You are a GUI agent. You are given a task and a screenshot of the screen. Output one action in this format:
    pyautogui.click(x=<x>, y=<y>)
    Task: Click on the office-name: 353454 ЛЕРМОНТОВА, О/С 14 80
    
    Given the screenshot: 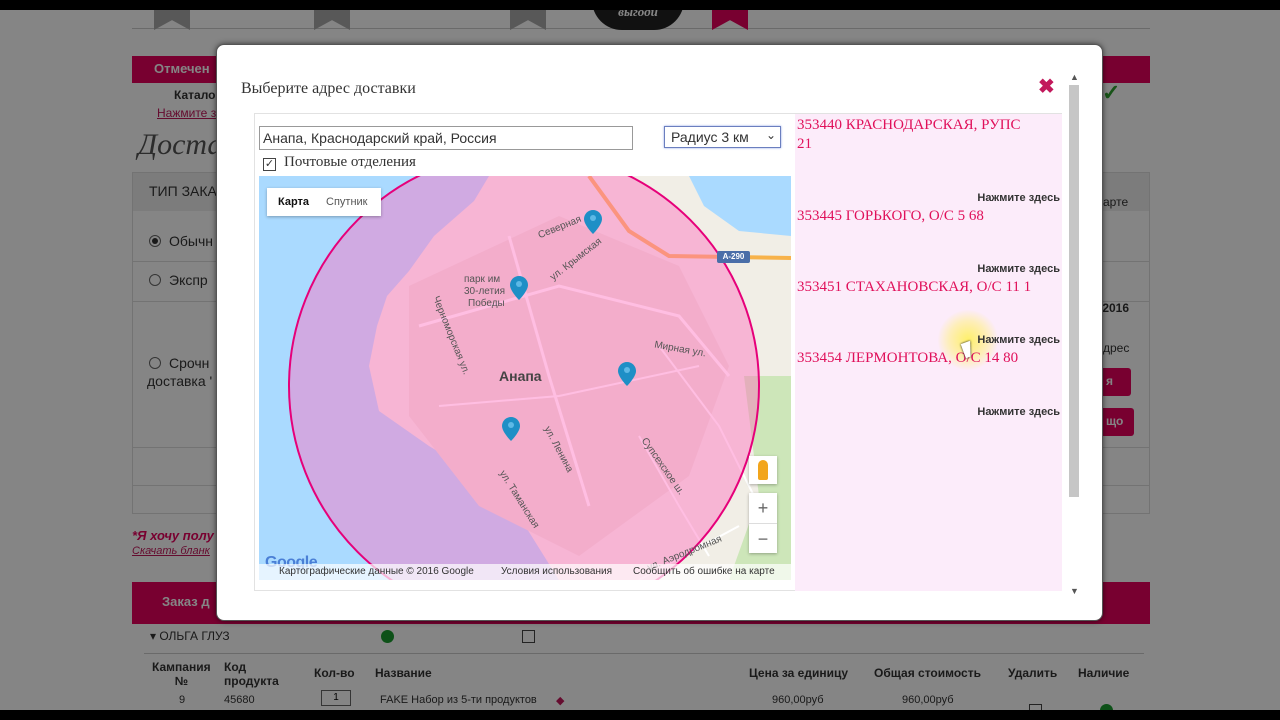 What is the action you would take?
    pyautogui.click(x=908, y=358)
    